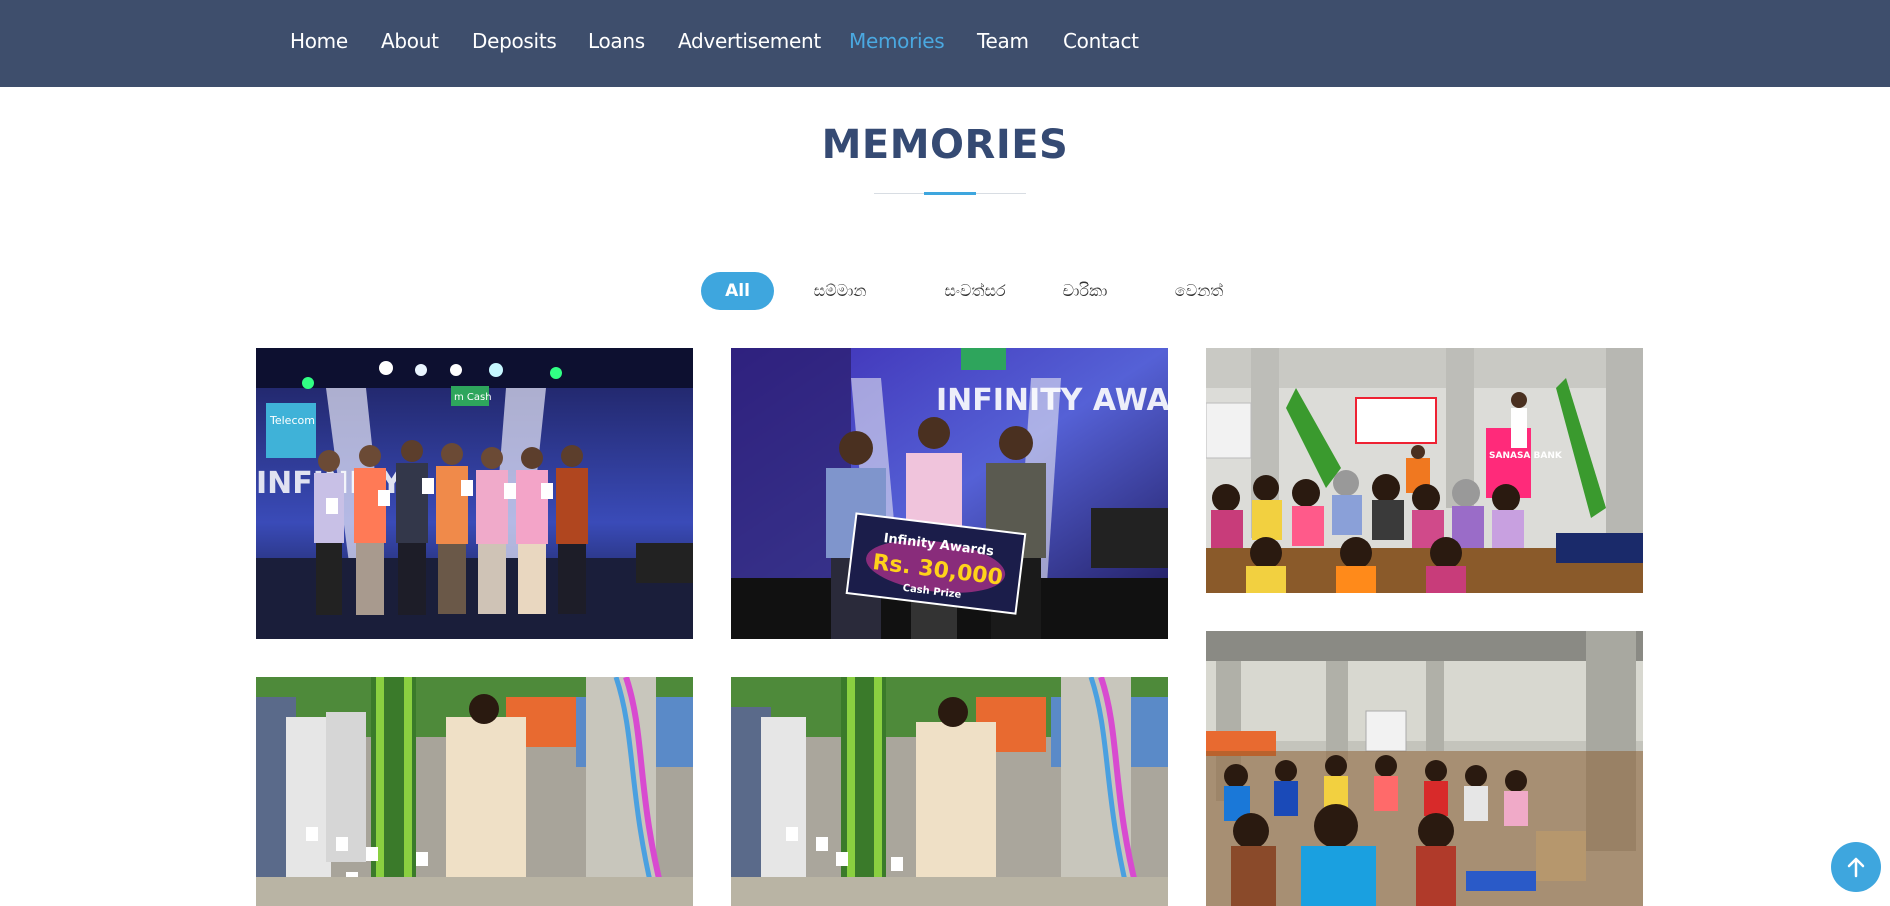 The height and width of the screenshot is (906, 1890). Describe the element at coordinates (473, 397) in the screenshot. I see `mcash-sign-text: m Cash` at that location.